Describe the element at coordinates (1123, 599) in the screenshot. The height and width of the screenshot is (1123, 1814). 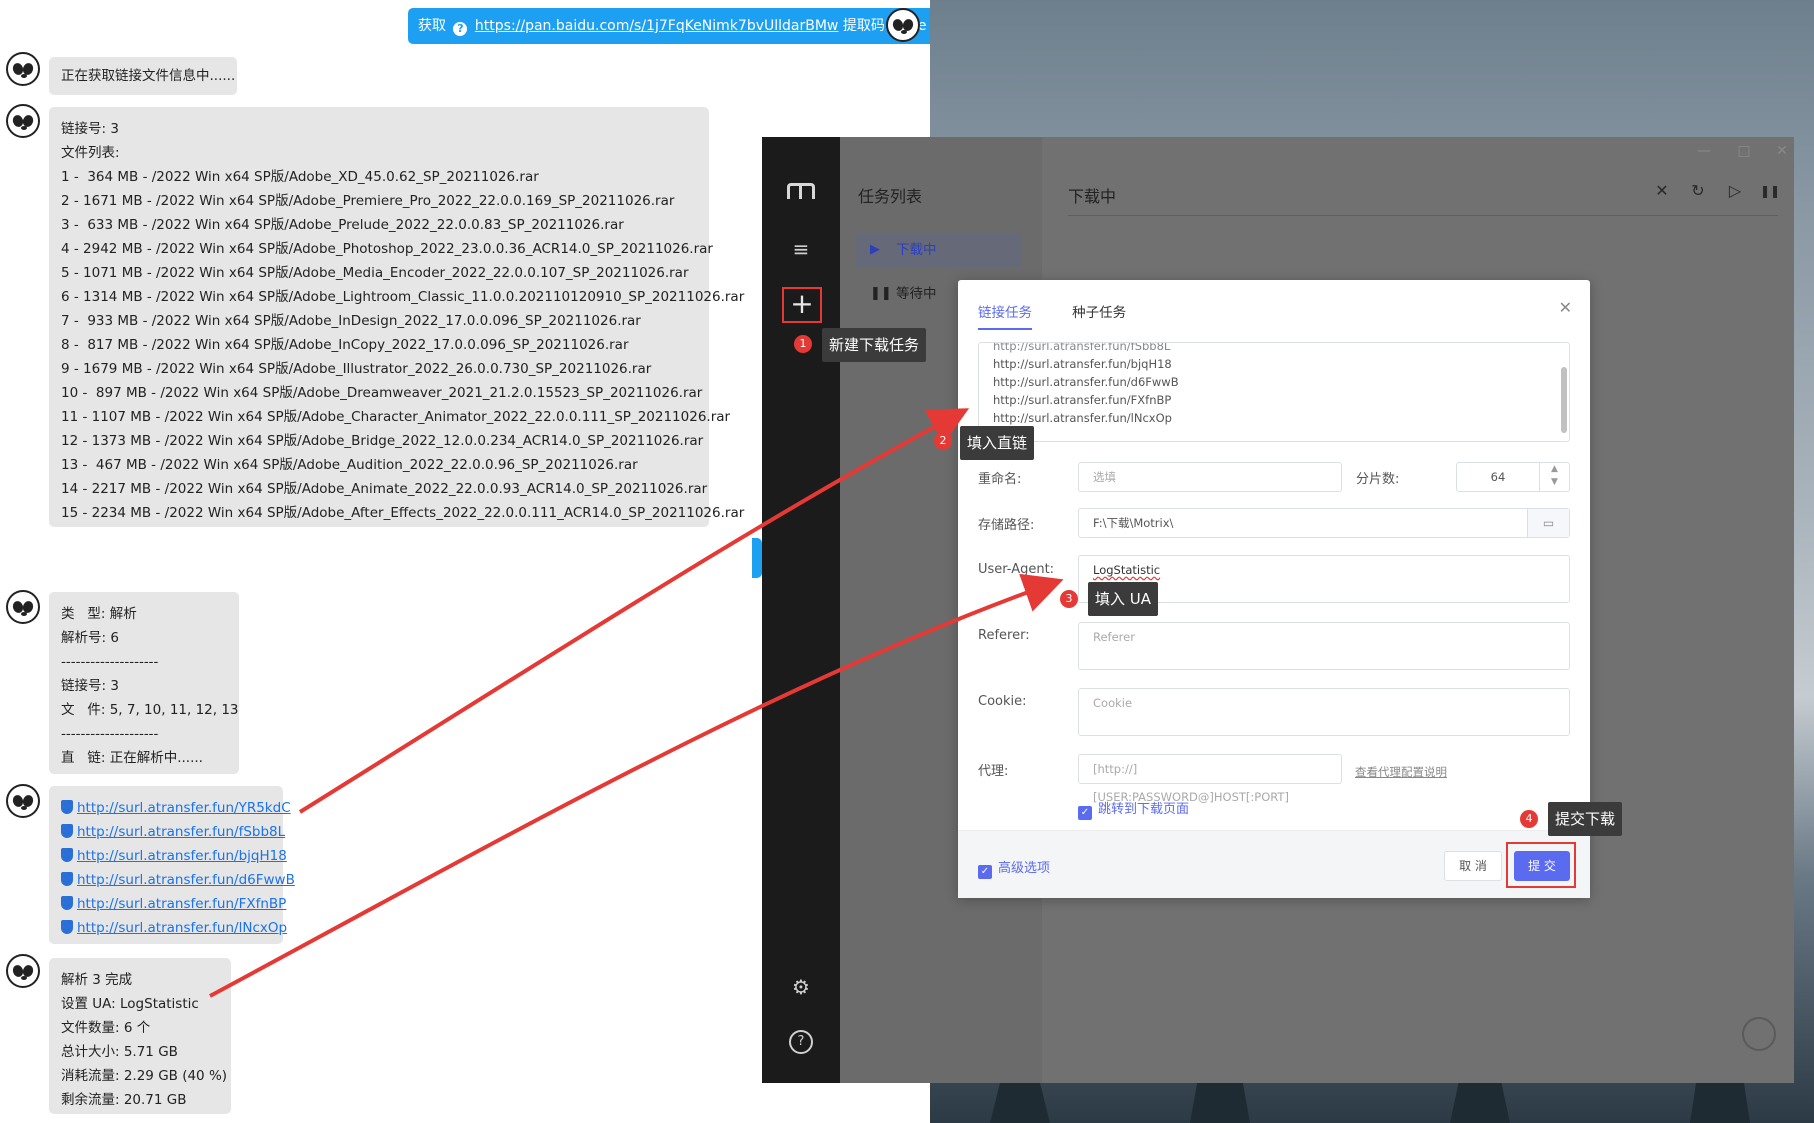
I see `annotation-fill-ua: 填入 UA` at that location.